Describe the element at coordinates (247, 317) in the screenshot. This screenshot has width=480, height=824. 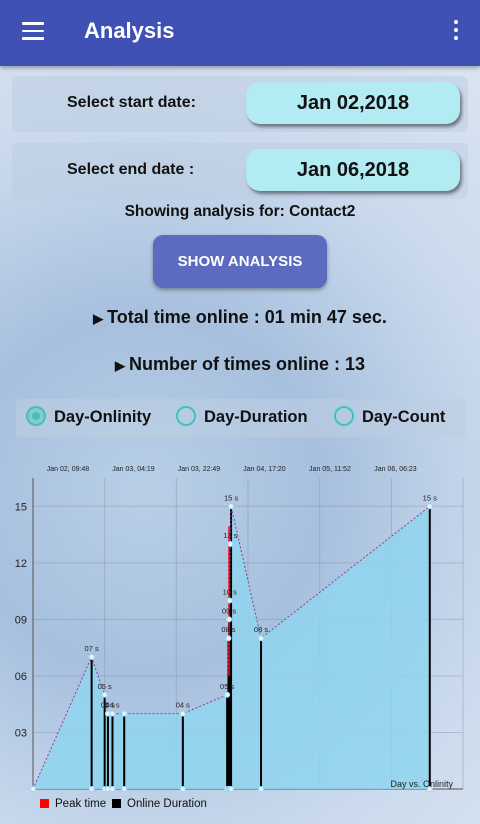
I see `total-time-text: Total time online : 01 min 47 sec.` at that location.